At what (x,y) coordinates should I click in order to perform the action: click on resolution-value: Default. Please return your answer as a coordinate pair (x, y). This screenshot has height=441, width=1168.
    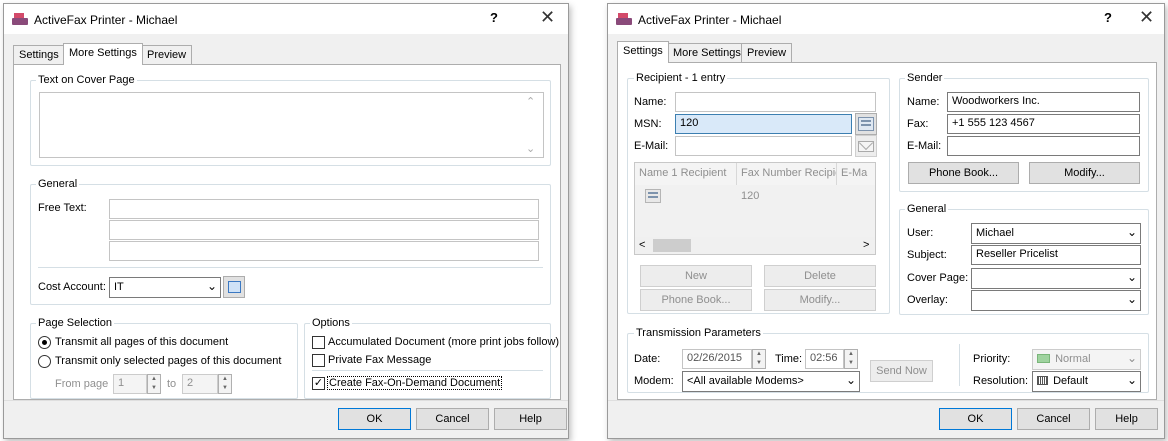
    Looking at the image, I should click on (1070, 381).